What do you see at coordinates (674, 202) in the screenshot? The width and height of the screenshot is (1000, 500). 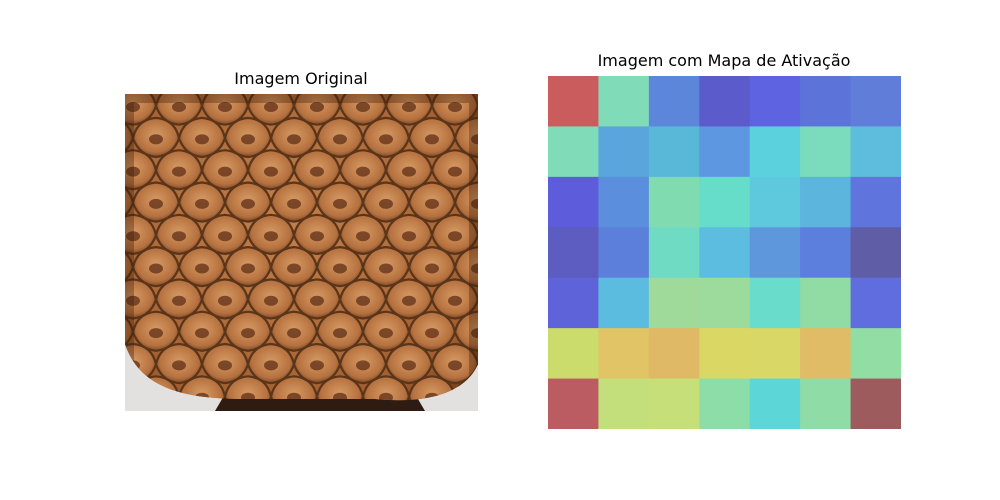 I see `heatmap-cell-r2-c2` at bounding box center [674, 202].